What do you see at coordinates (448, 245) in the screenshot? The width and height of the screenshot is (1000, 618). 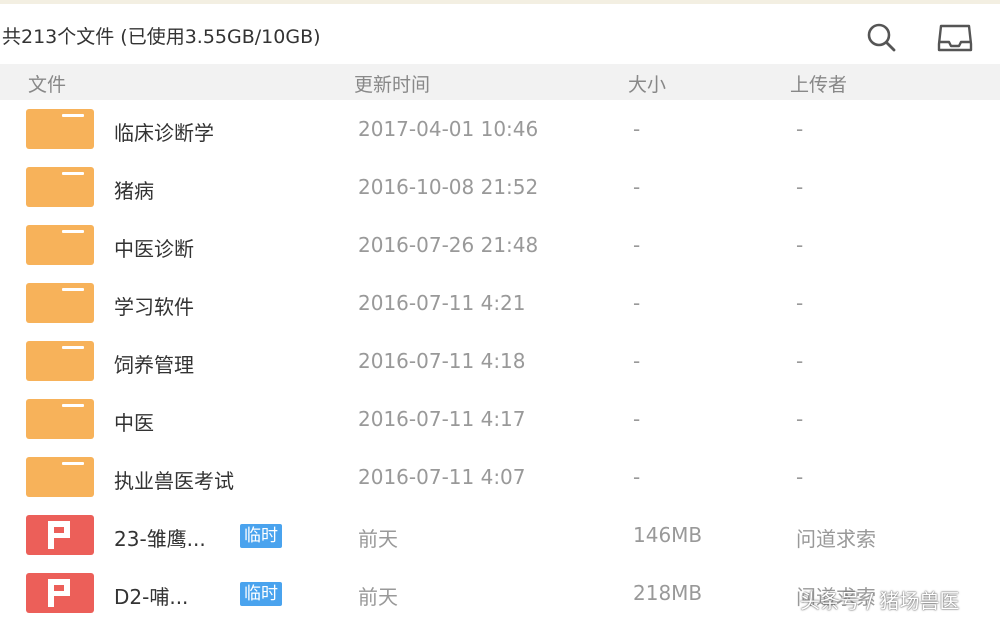 I see `file-updated-time: 2016-07-26 21:48` at bounding box center [448, 245].